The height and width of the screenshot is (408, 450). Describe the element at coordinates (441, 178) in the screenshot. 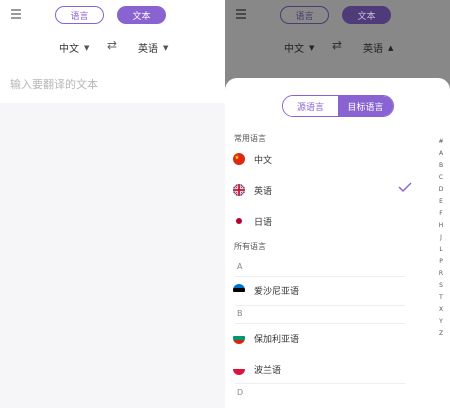

I see `index-letter: C` at that location.